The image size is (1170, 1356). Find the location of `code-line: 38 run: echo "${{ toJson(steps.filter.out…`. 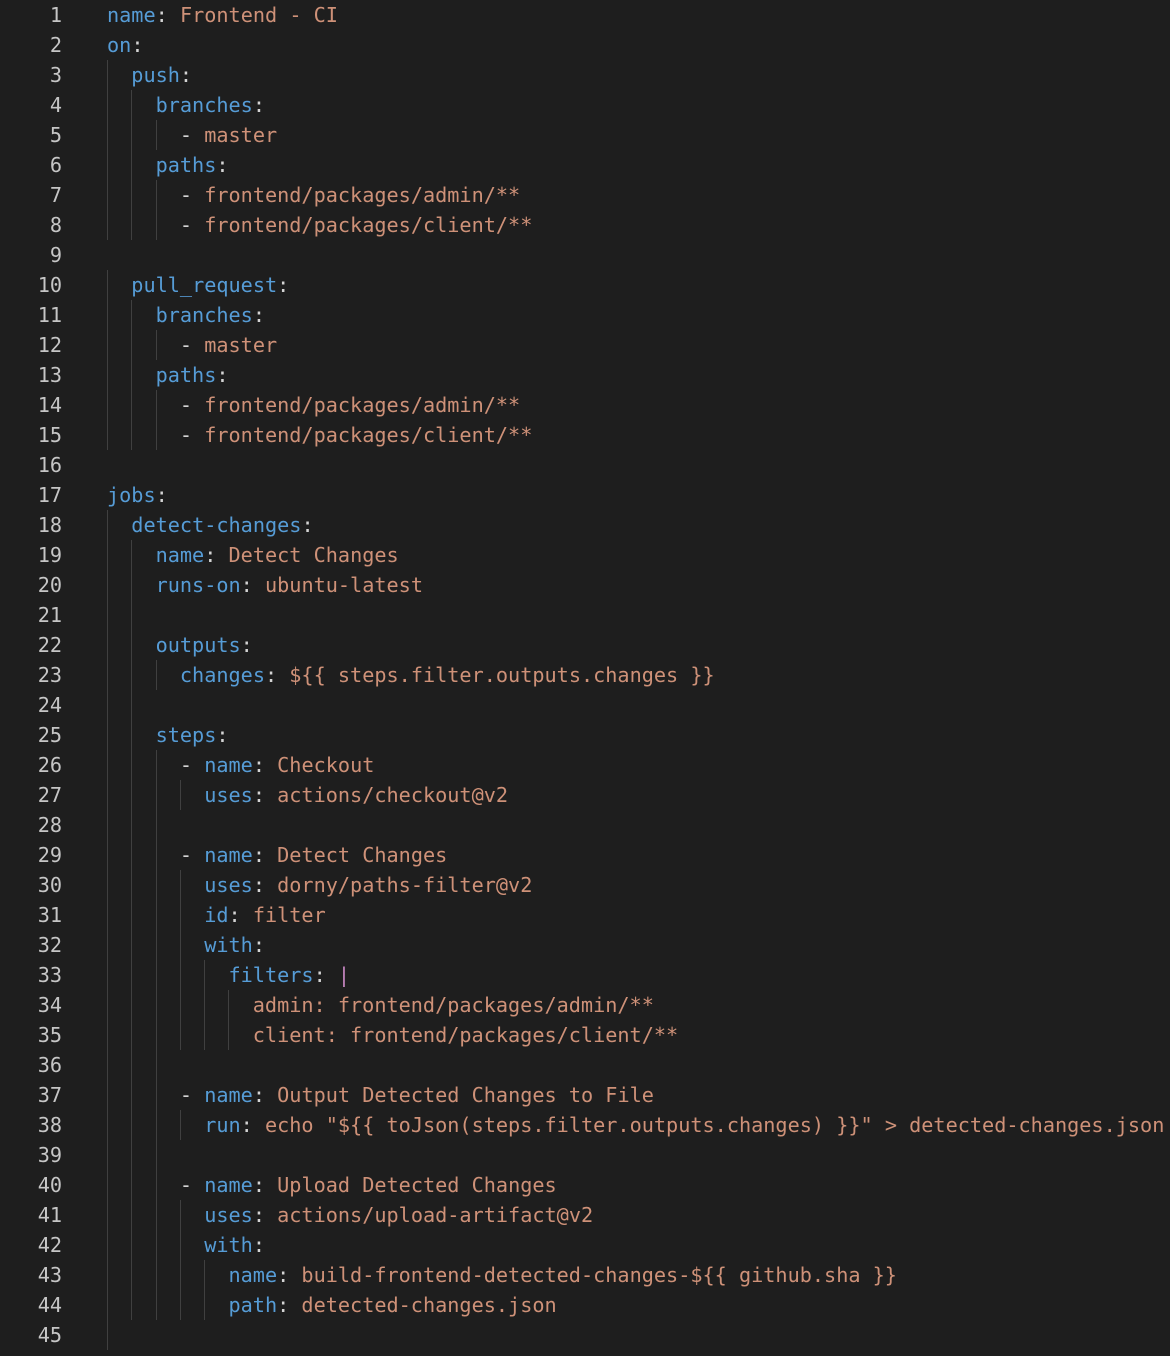

code-line: 38 run: echo "${{ toJson(steps.filter.out… is located at coordinates (585, 1125).